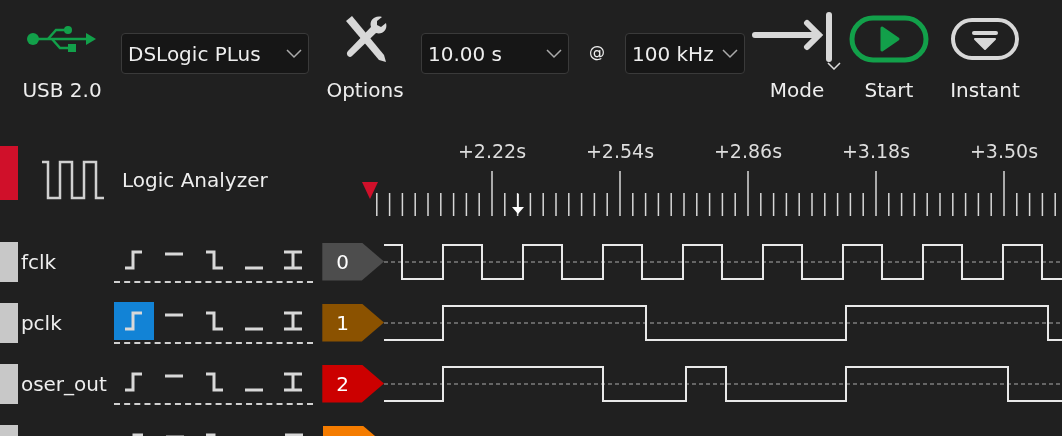 The height and width of the screenshot is (436, 1062). I want to click on panel-title: Logic Analyzer, so click(195, 179).